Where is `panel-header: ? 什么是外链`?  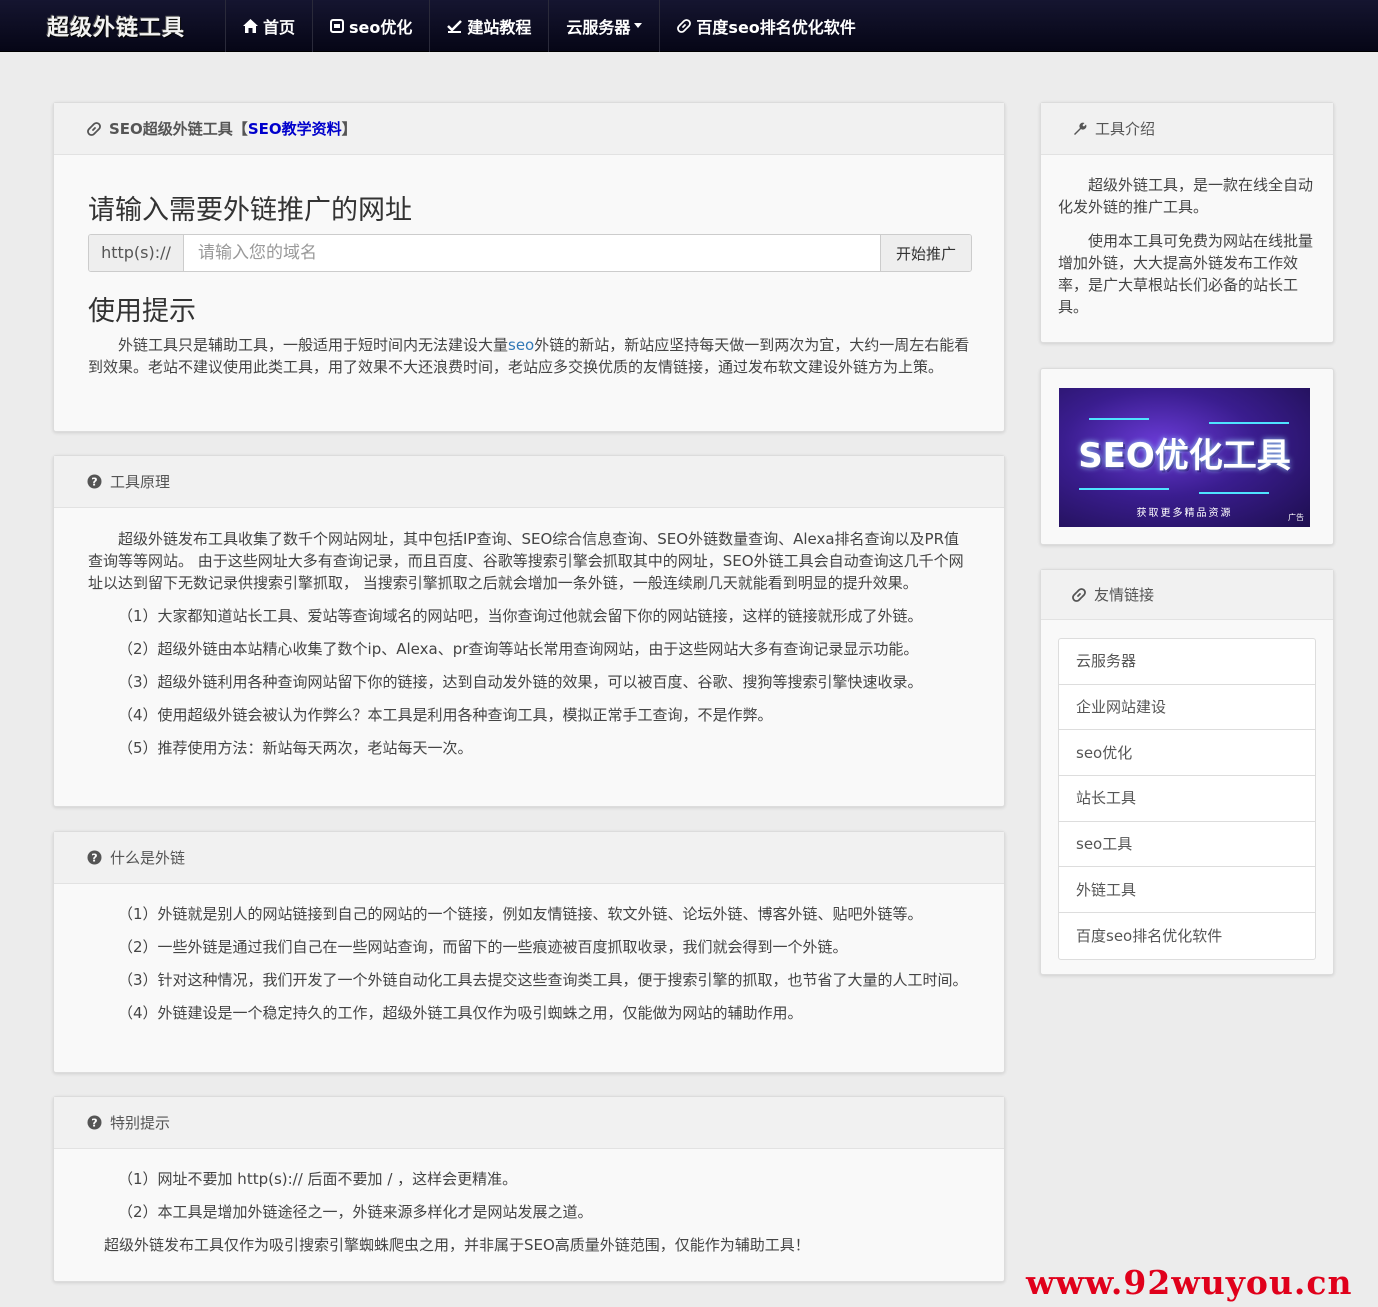
panel-header: ? 什么是外链 is located at coordinates (529, 858).